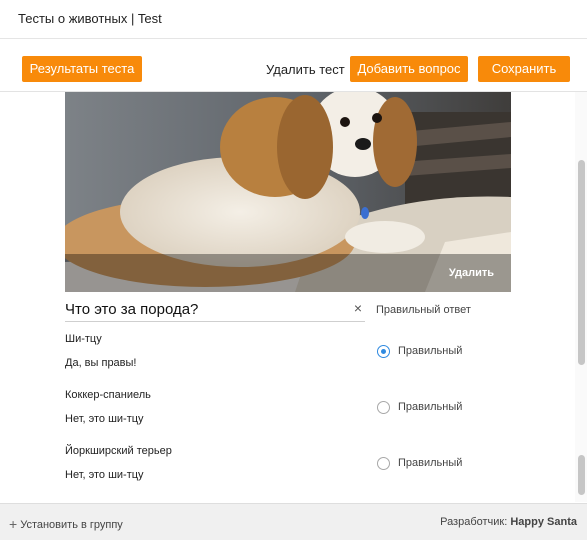 This screenshot has width=587, height=540. What do you see at coordinates (288, 273) in the screenshot?
I see `image-overlay-bar` at bounding box center [288, 273].